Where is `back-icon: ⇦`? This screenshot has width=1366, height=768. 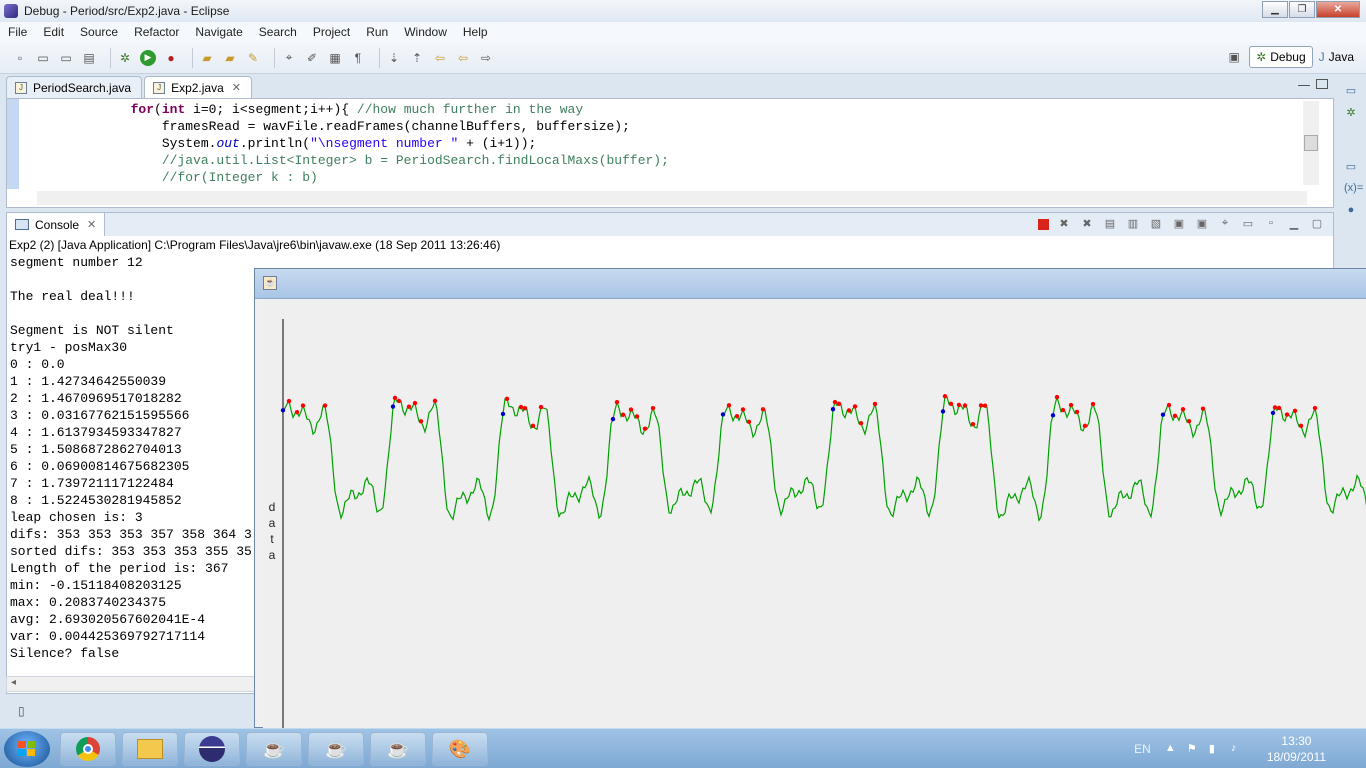 back-icon: ⇦ is located at coordinates (463, 58).